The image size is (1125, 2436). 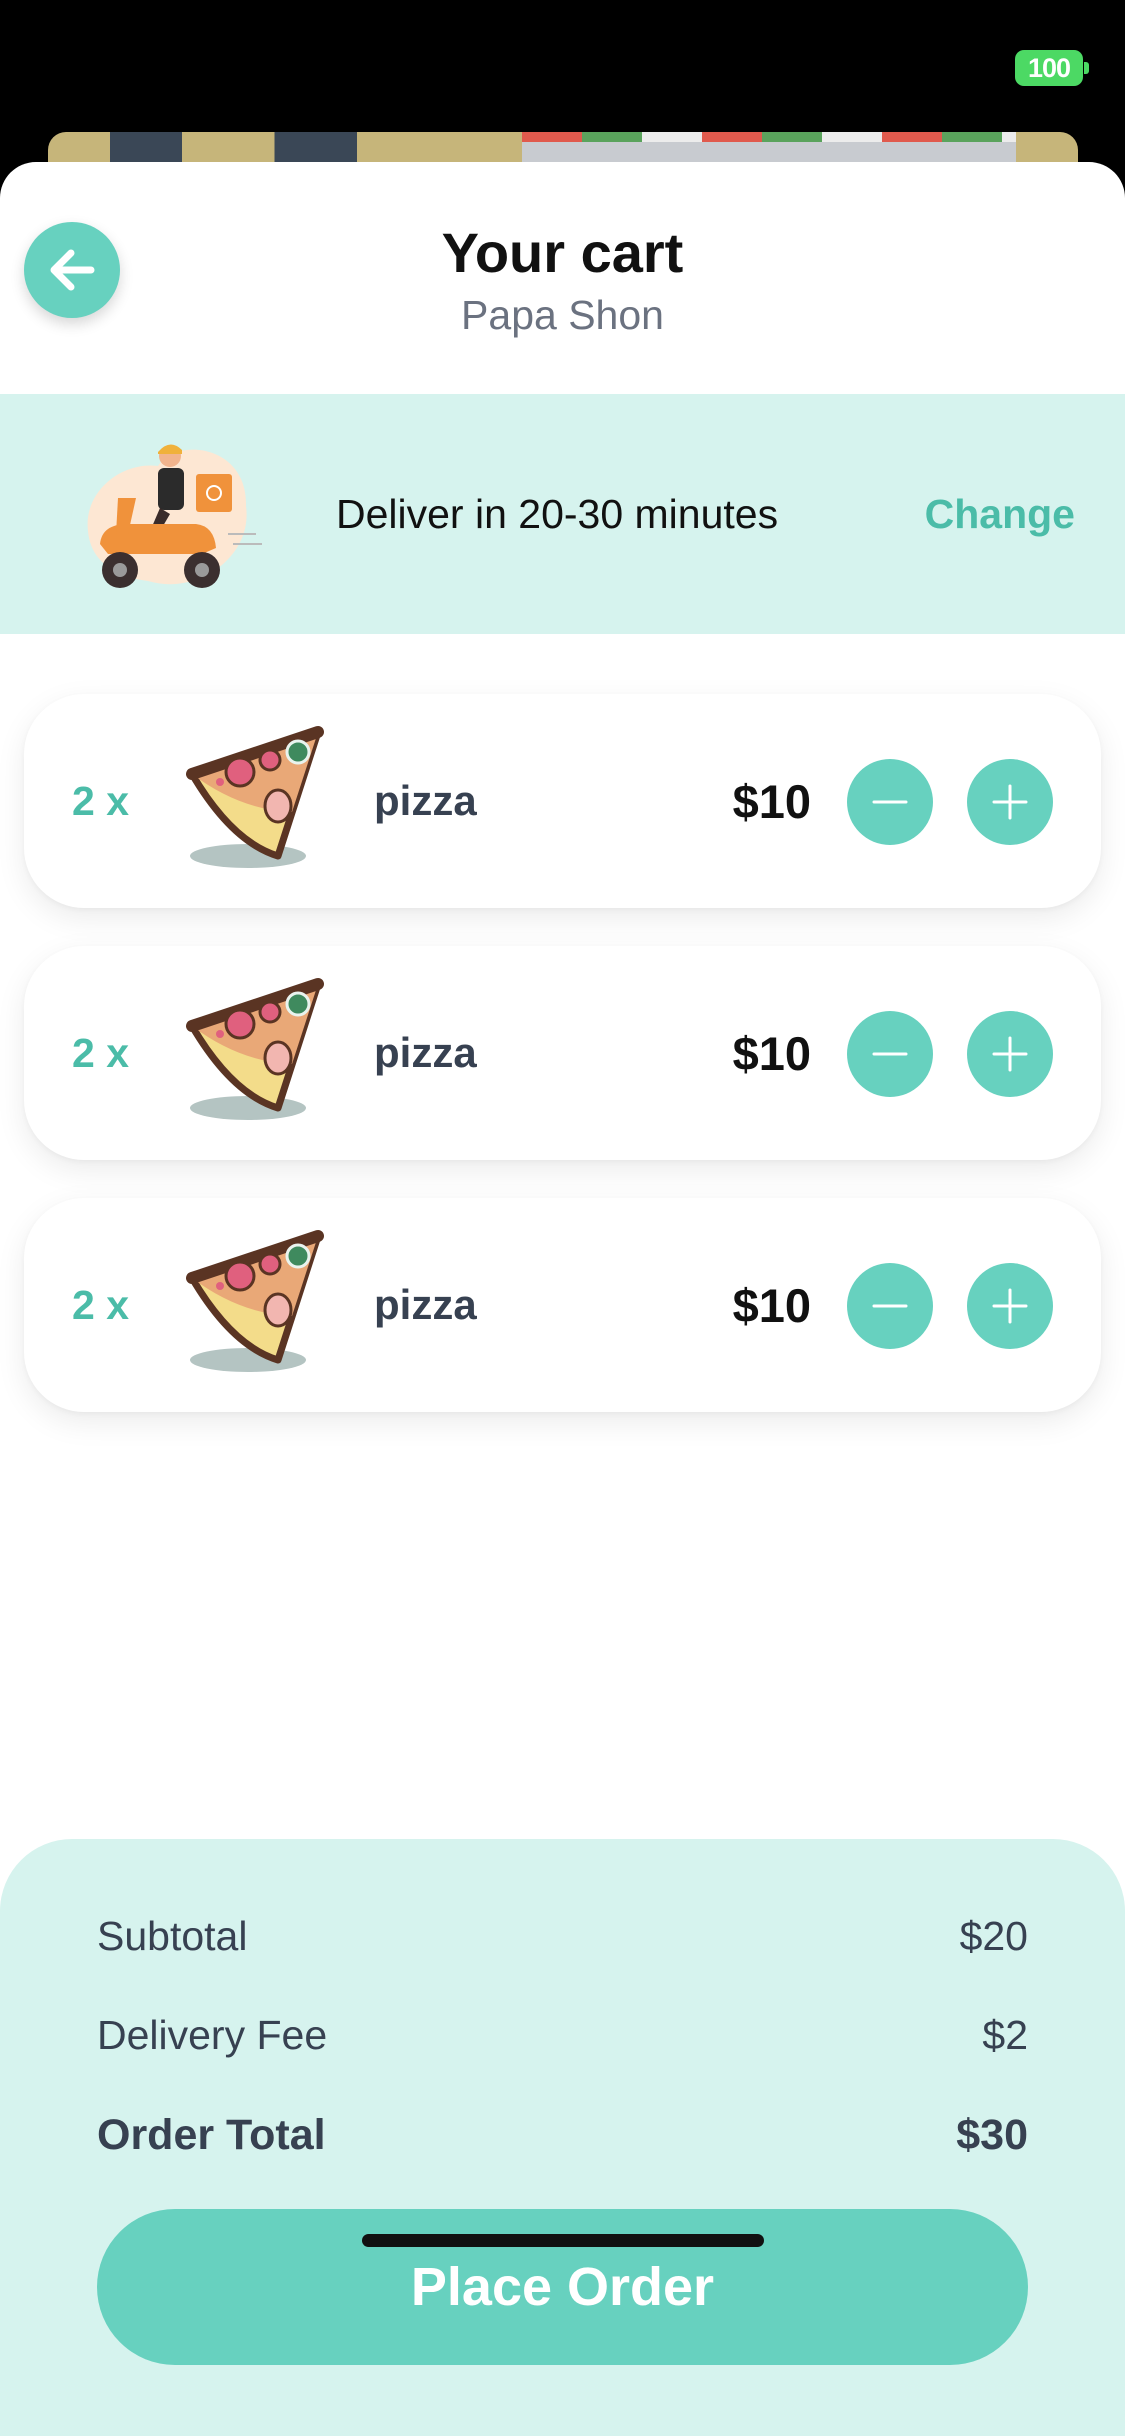 I want to click on home-indicator, so click(x=563, y=2240).